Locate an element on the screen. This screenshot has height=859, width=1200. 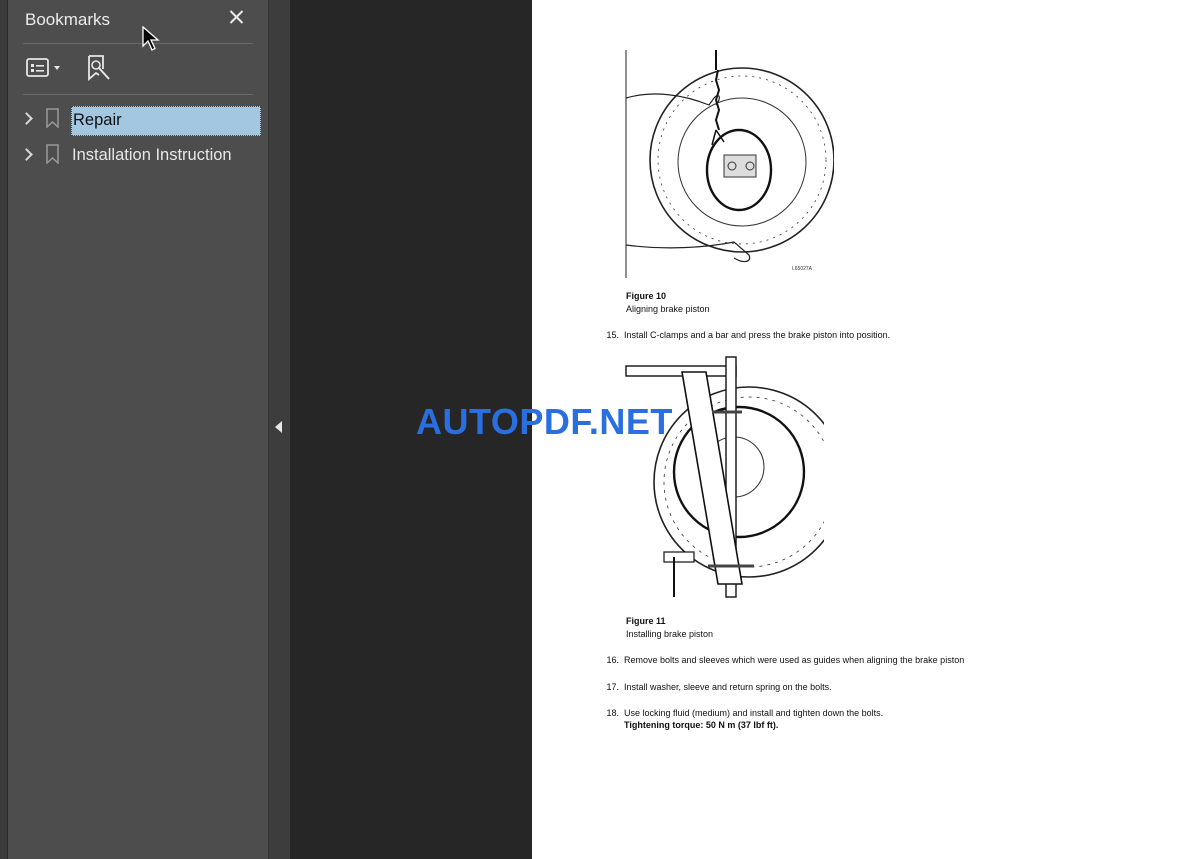
bookmark-options-icon is located at coordinates (43, 67).